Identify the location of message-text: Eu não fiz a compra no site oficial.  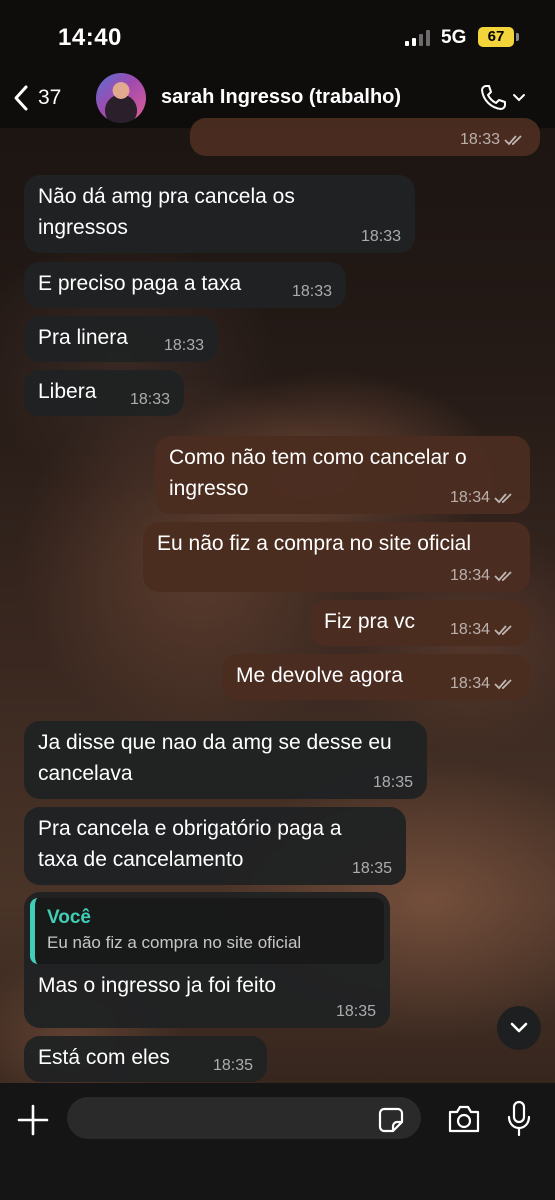
(314, 543).